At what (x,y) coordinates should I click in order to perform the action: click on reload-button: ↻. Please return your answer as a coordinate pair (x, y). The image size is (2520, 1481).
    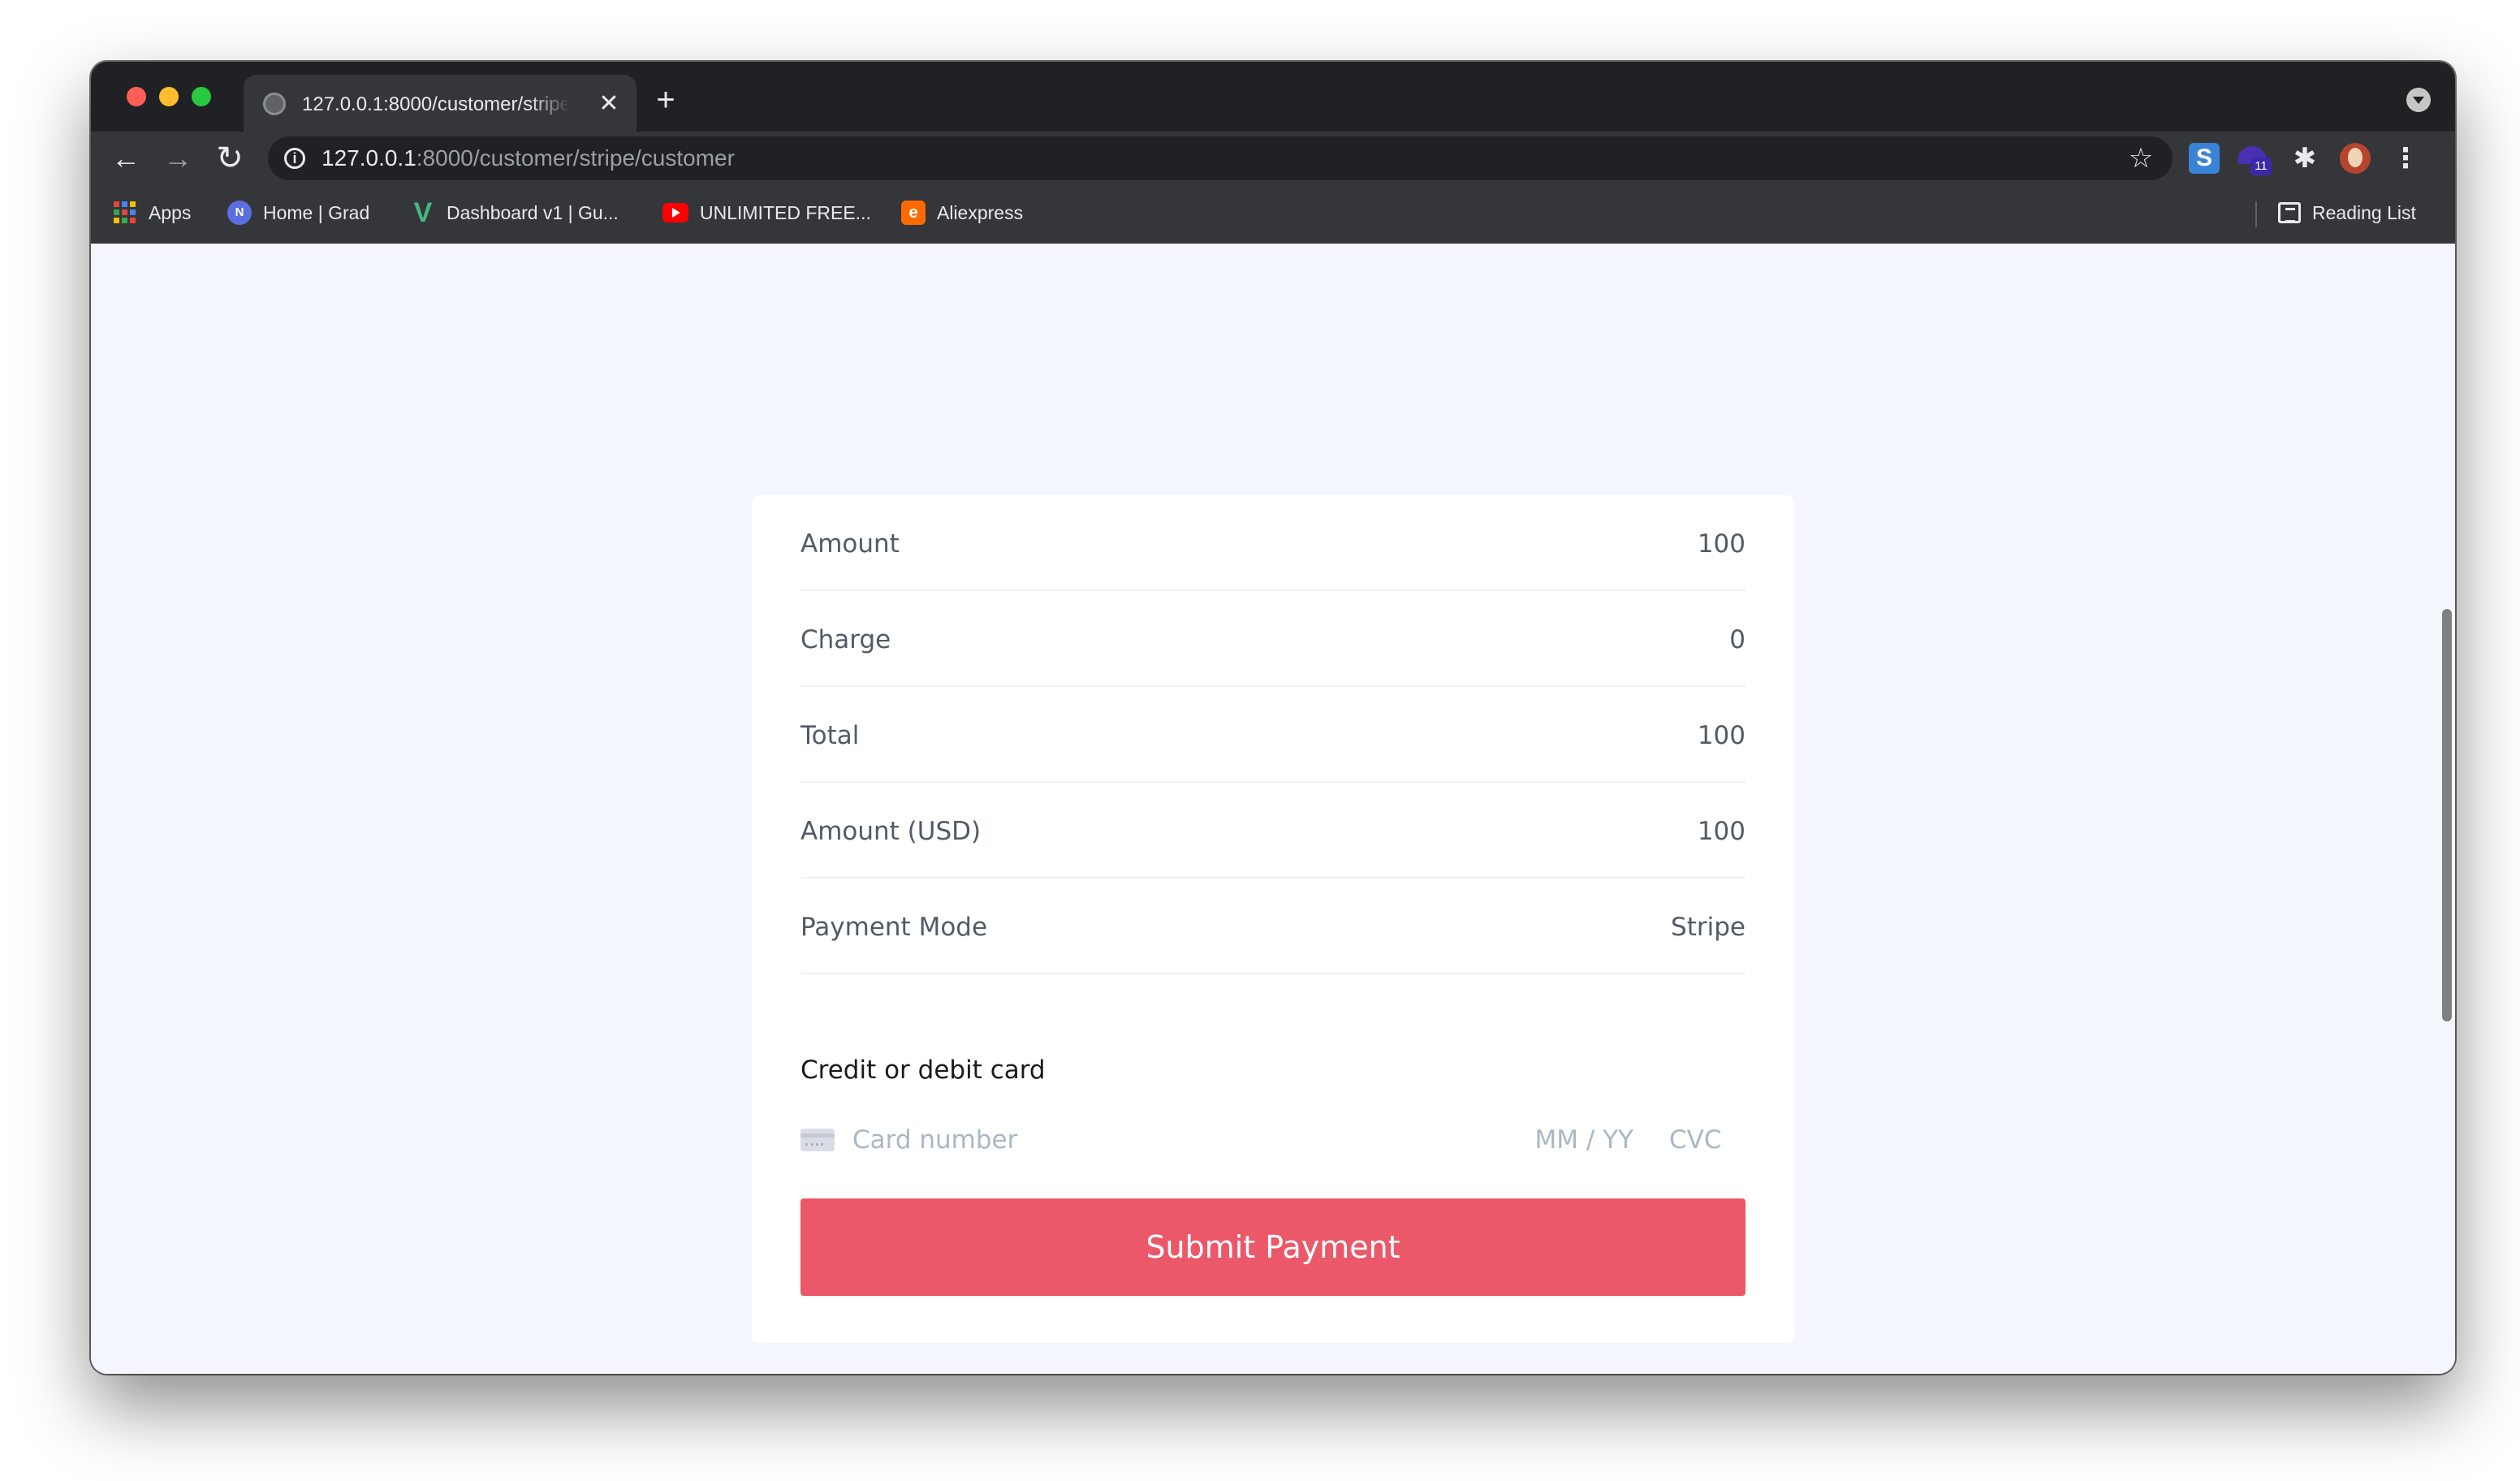
    Looking at the image, I should click on (230, 158).